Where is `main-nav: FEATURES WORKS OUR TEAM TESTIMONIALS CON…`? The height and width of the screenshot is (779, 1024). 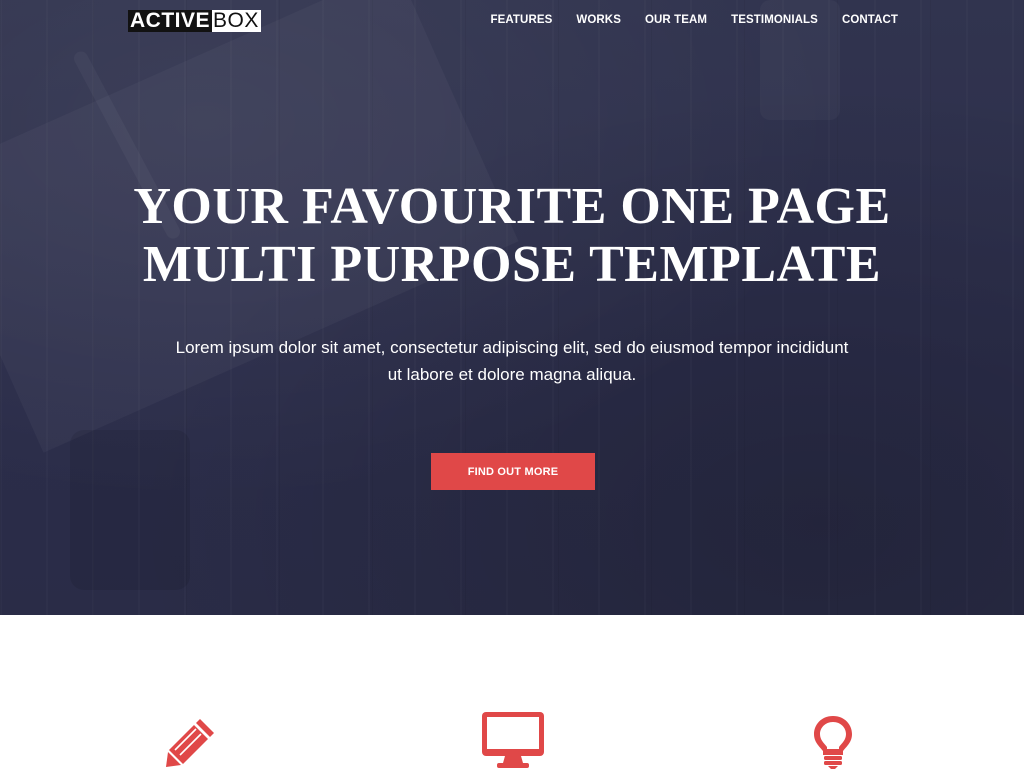 main-nav: FEATURES WORKS OUR TEAM TESTIMONIALS CON… is located at coordinates (694, 20).